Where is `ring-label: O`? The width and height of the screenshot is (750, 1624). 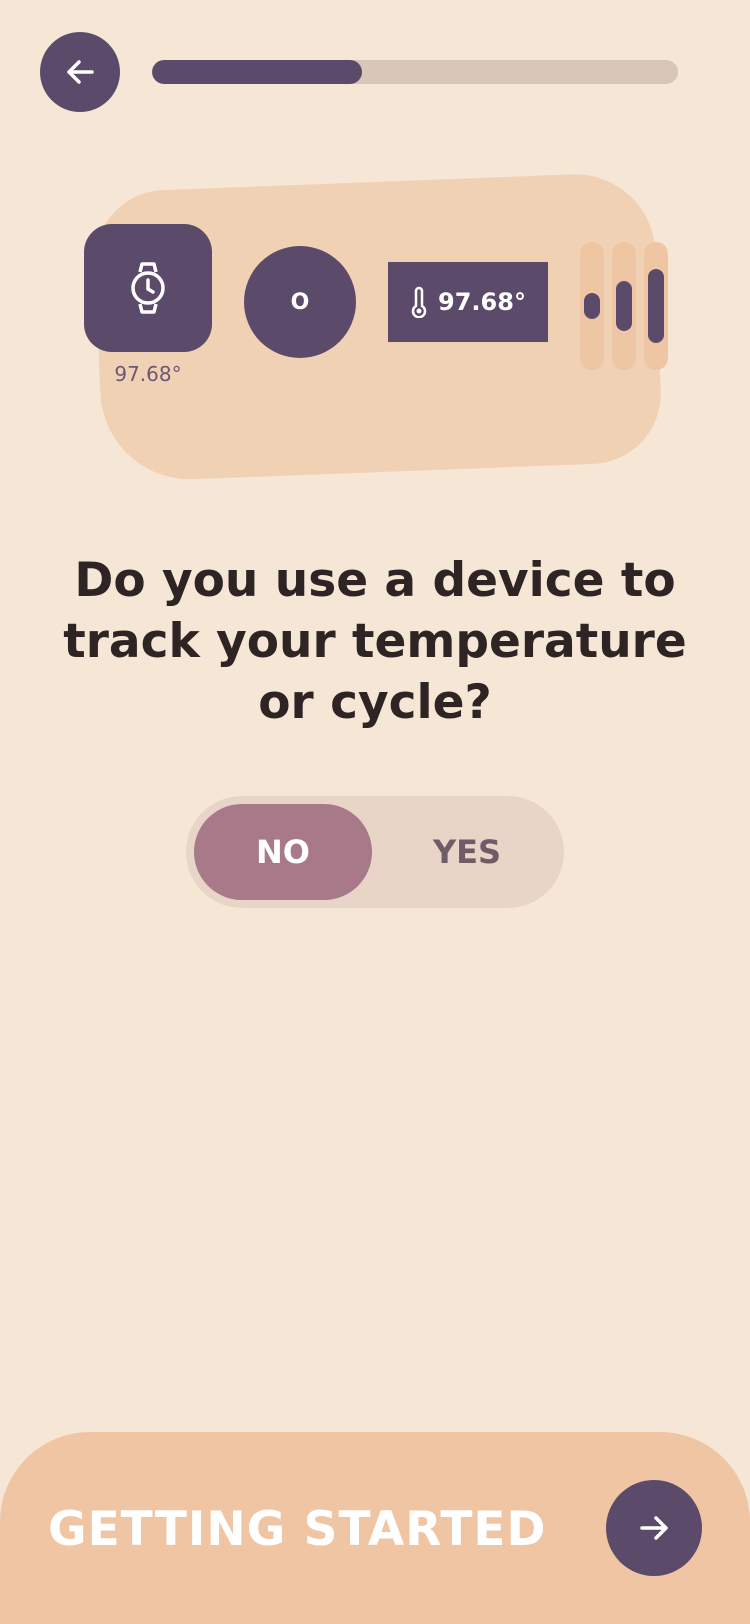 ring-label: O is located at coordinates (300, 302).